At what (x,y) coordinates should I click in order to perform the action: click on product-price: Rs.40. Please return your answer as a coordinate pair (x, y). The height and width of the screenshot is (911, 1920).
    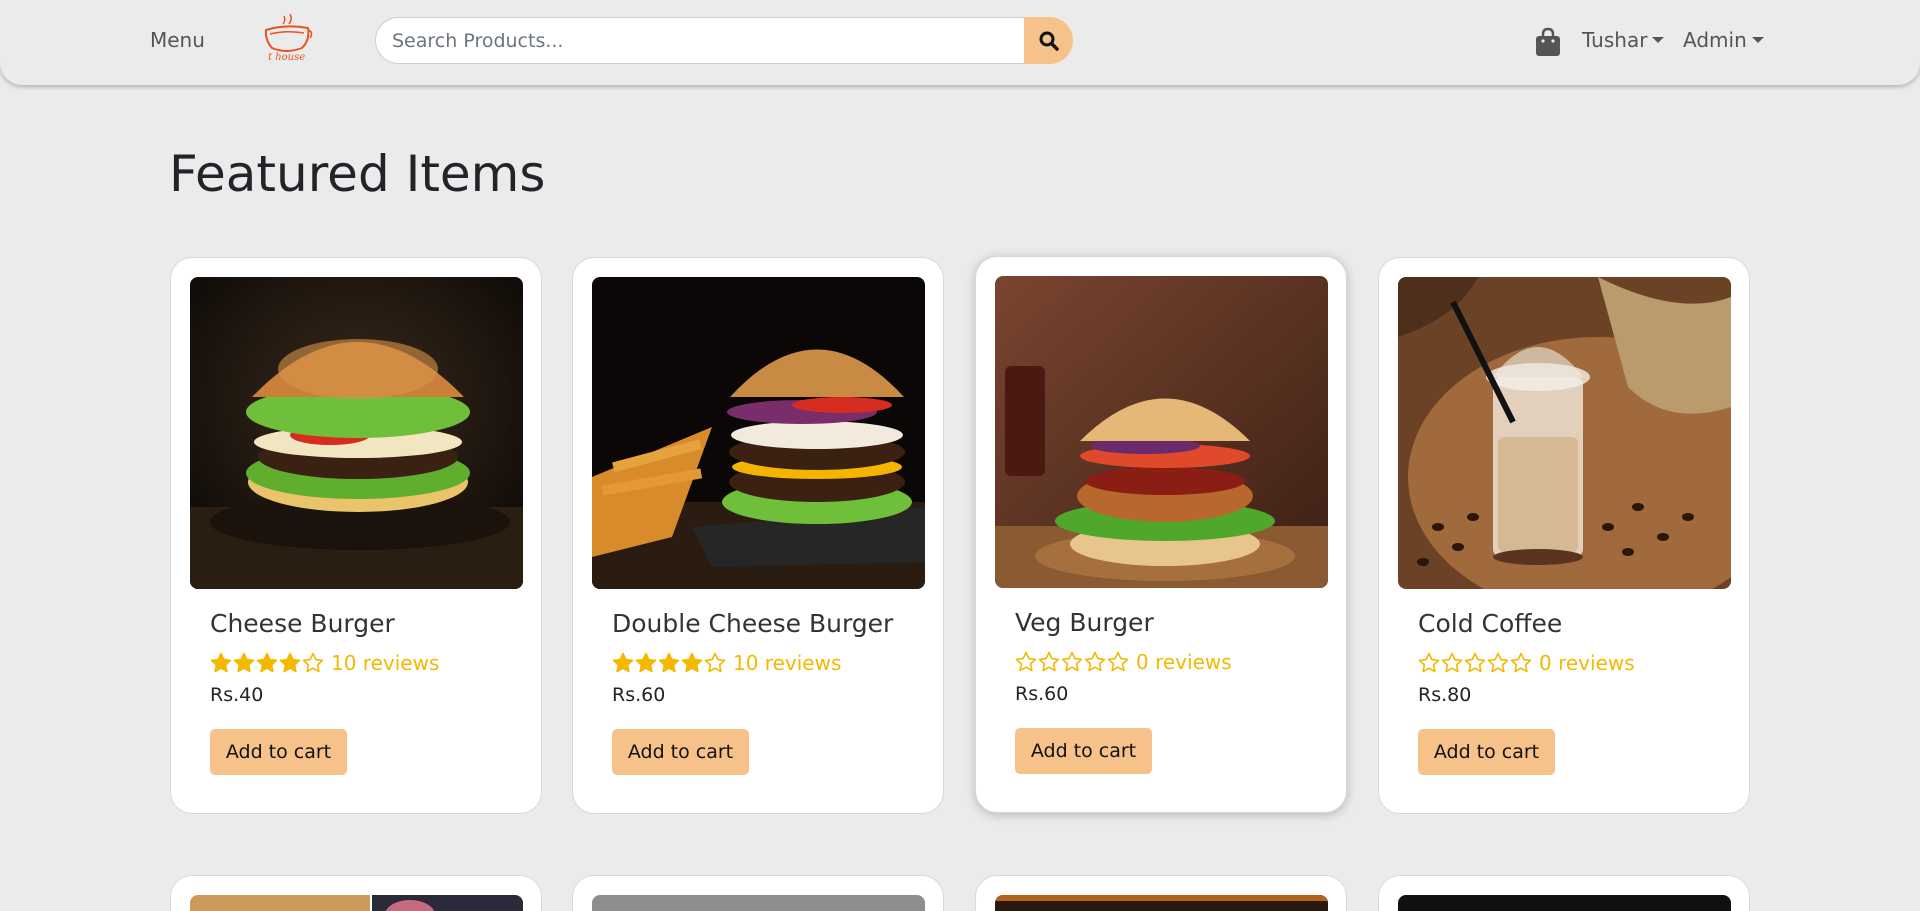
    Looking at the image, I should click on (237, 695).